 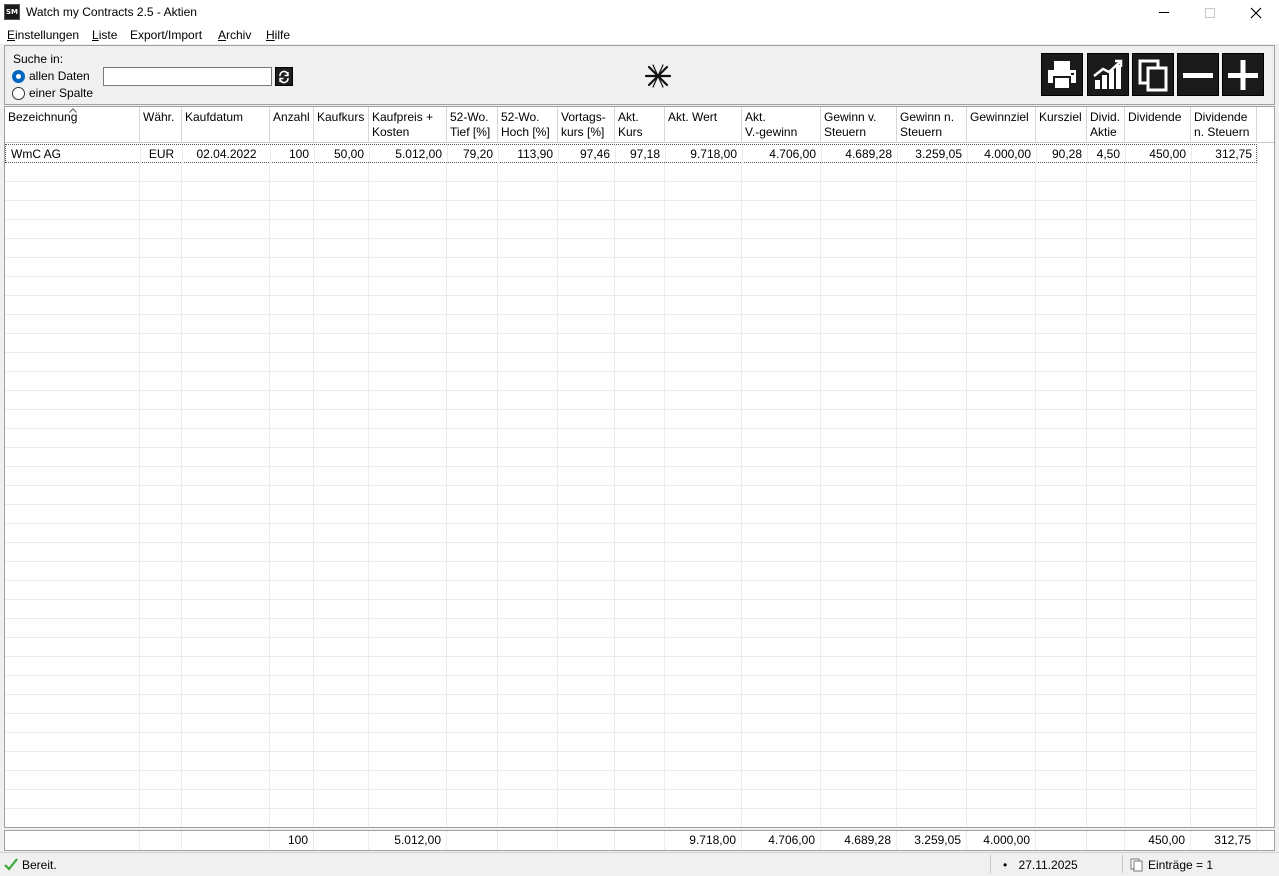 What do you see at coordinates (226, 125) in the screenshot?
I see `column-header: Kaufdatum` at bounding box center [226, 125].